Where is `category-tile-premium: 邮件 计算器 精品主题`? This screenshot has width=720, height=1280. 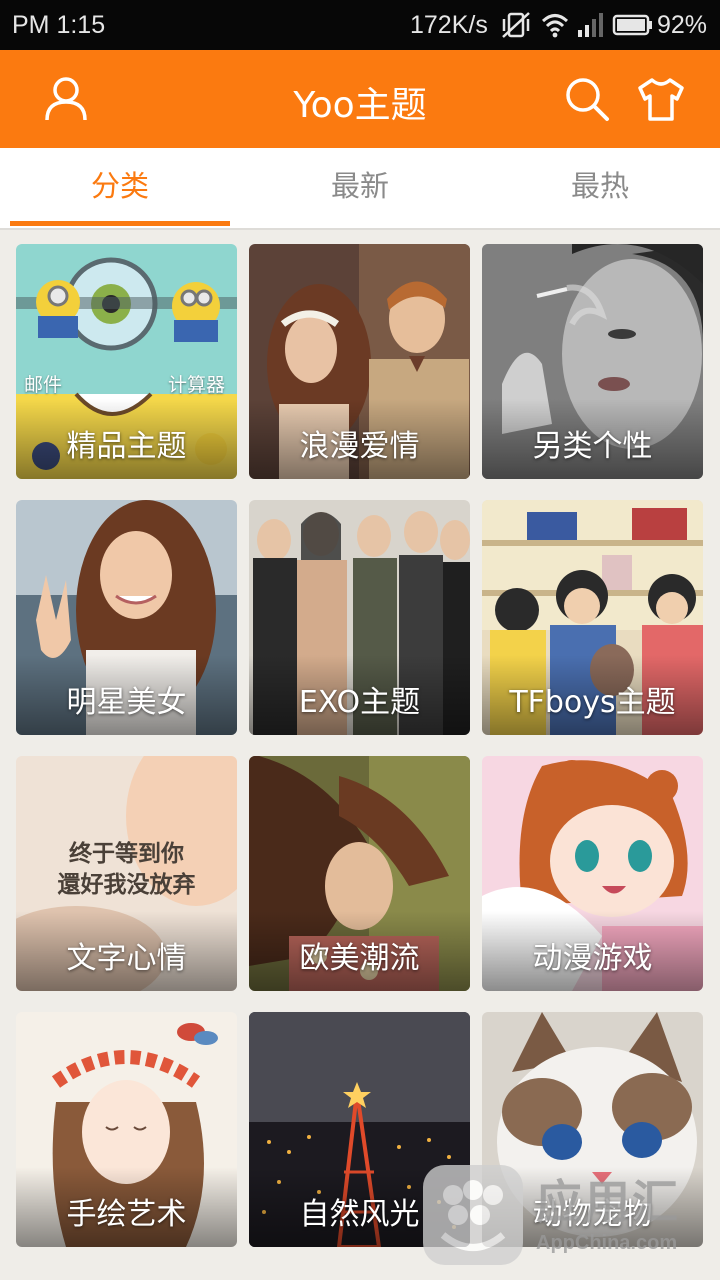 category-tile-premium: 邮件 计算器 精品主题 is located at coordinates (126, 361).